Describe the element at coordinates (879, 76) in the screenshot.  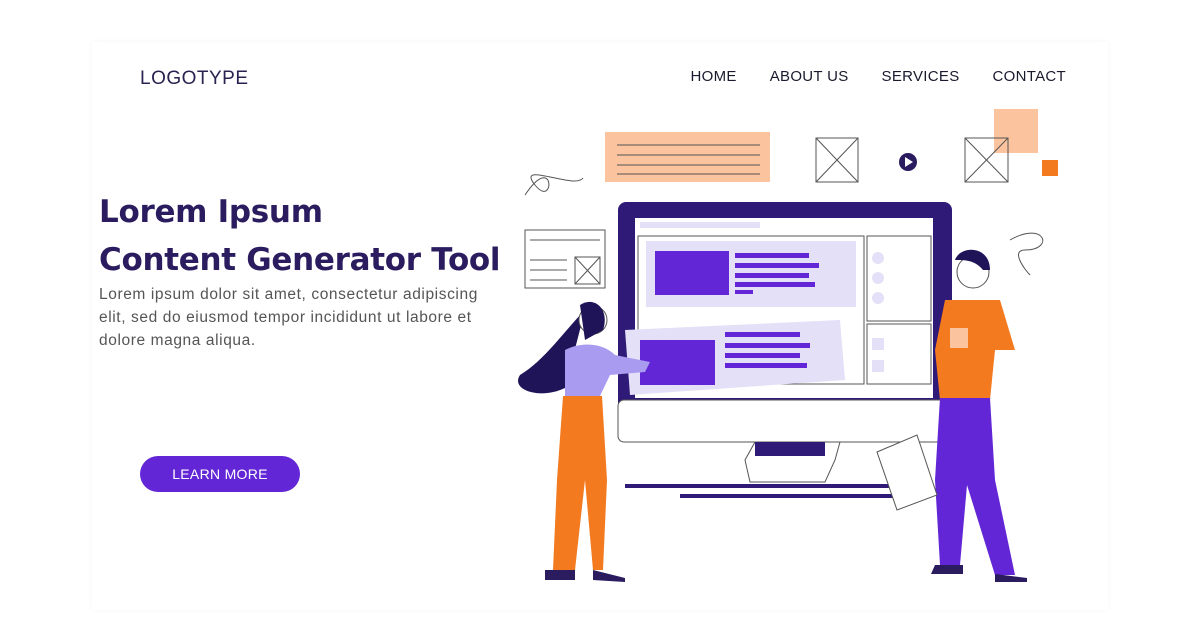
I see `main-nav: HOME ABOUT US SERVICES CONTACT` at that location.